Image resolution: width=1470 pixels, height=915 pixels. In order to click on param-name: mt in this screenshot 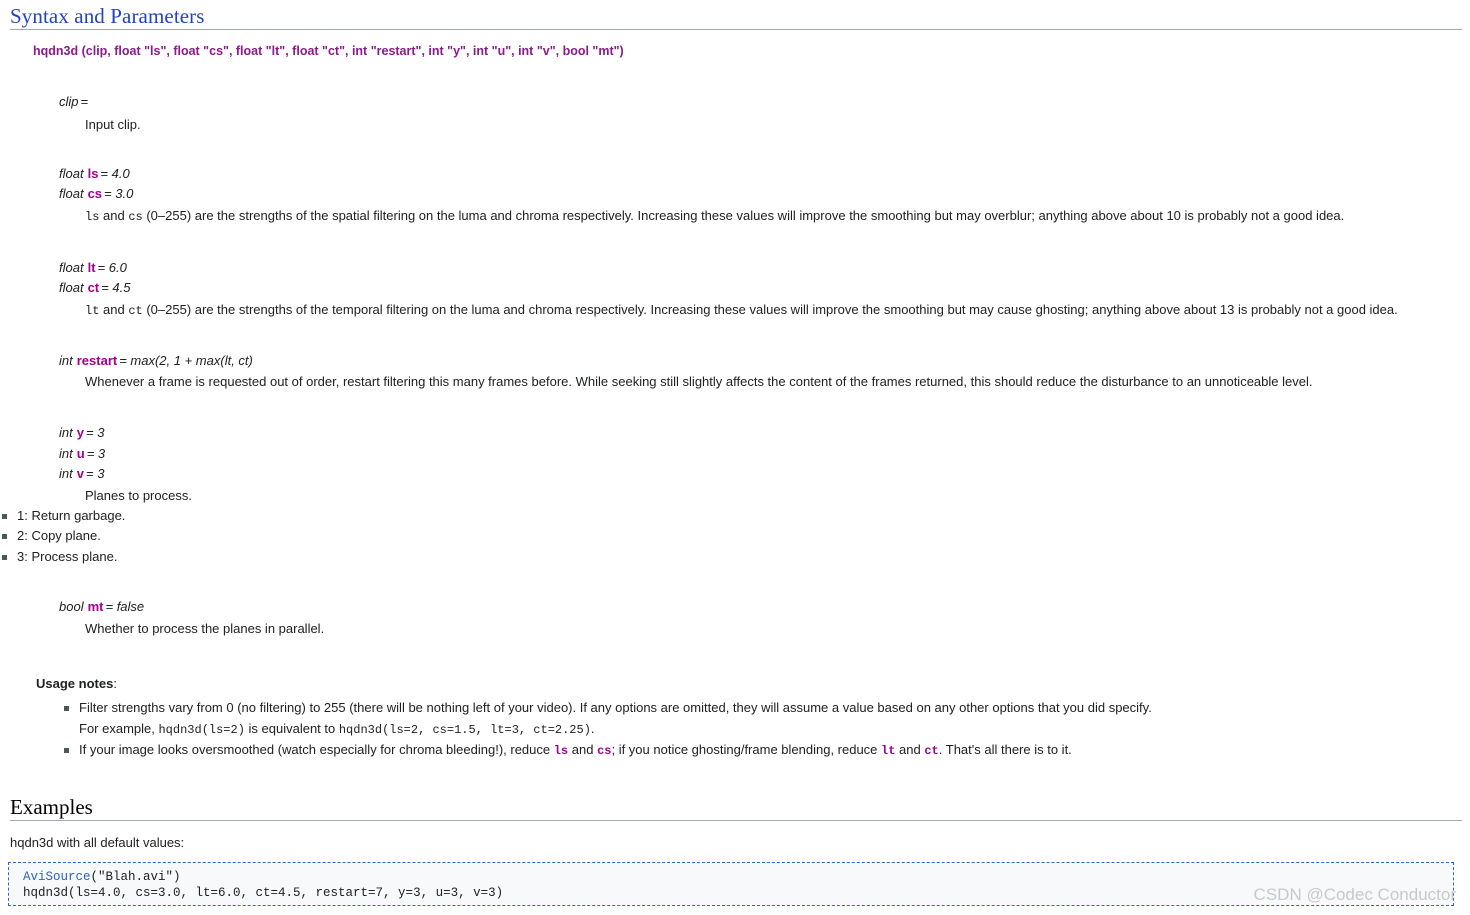, I will do `click(95, 606)`.